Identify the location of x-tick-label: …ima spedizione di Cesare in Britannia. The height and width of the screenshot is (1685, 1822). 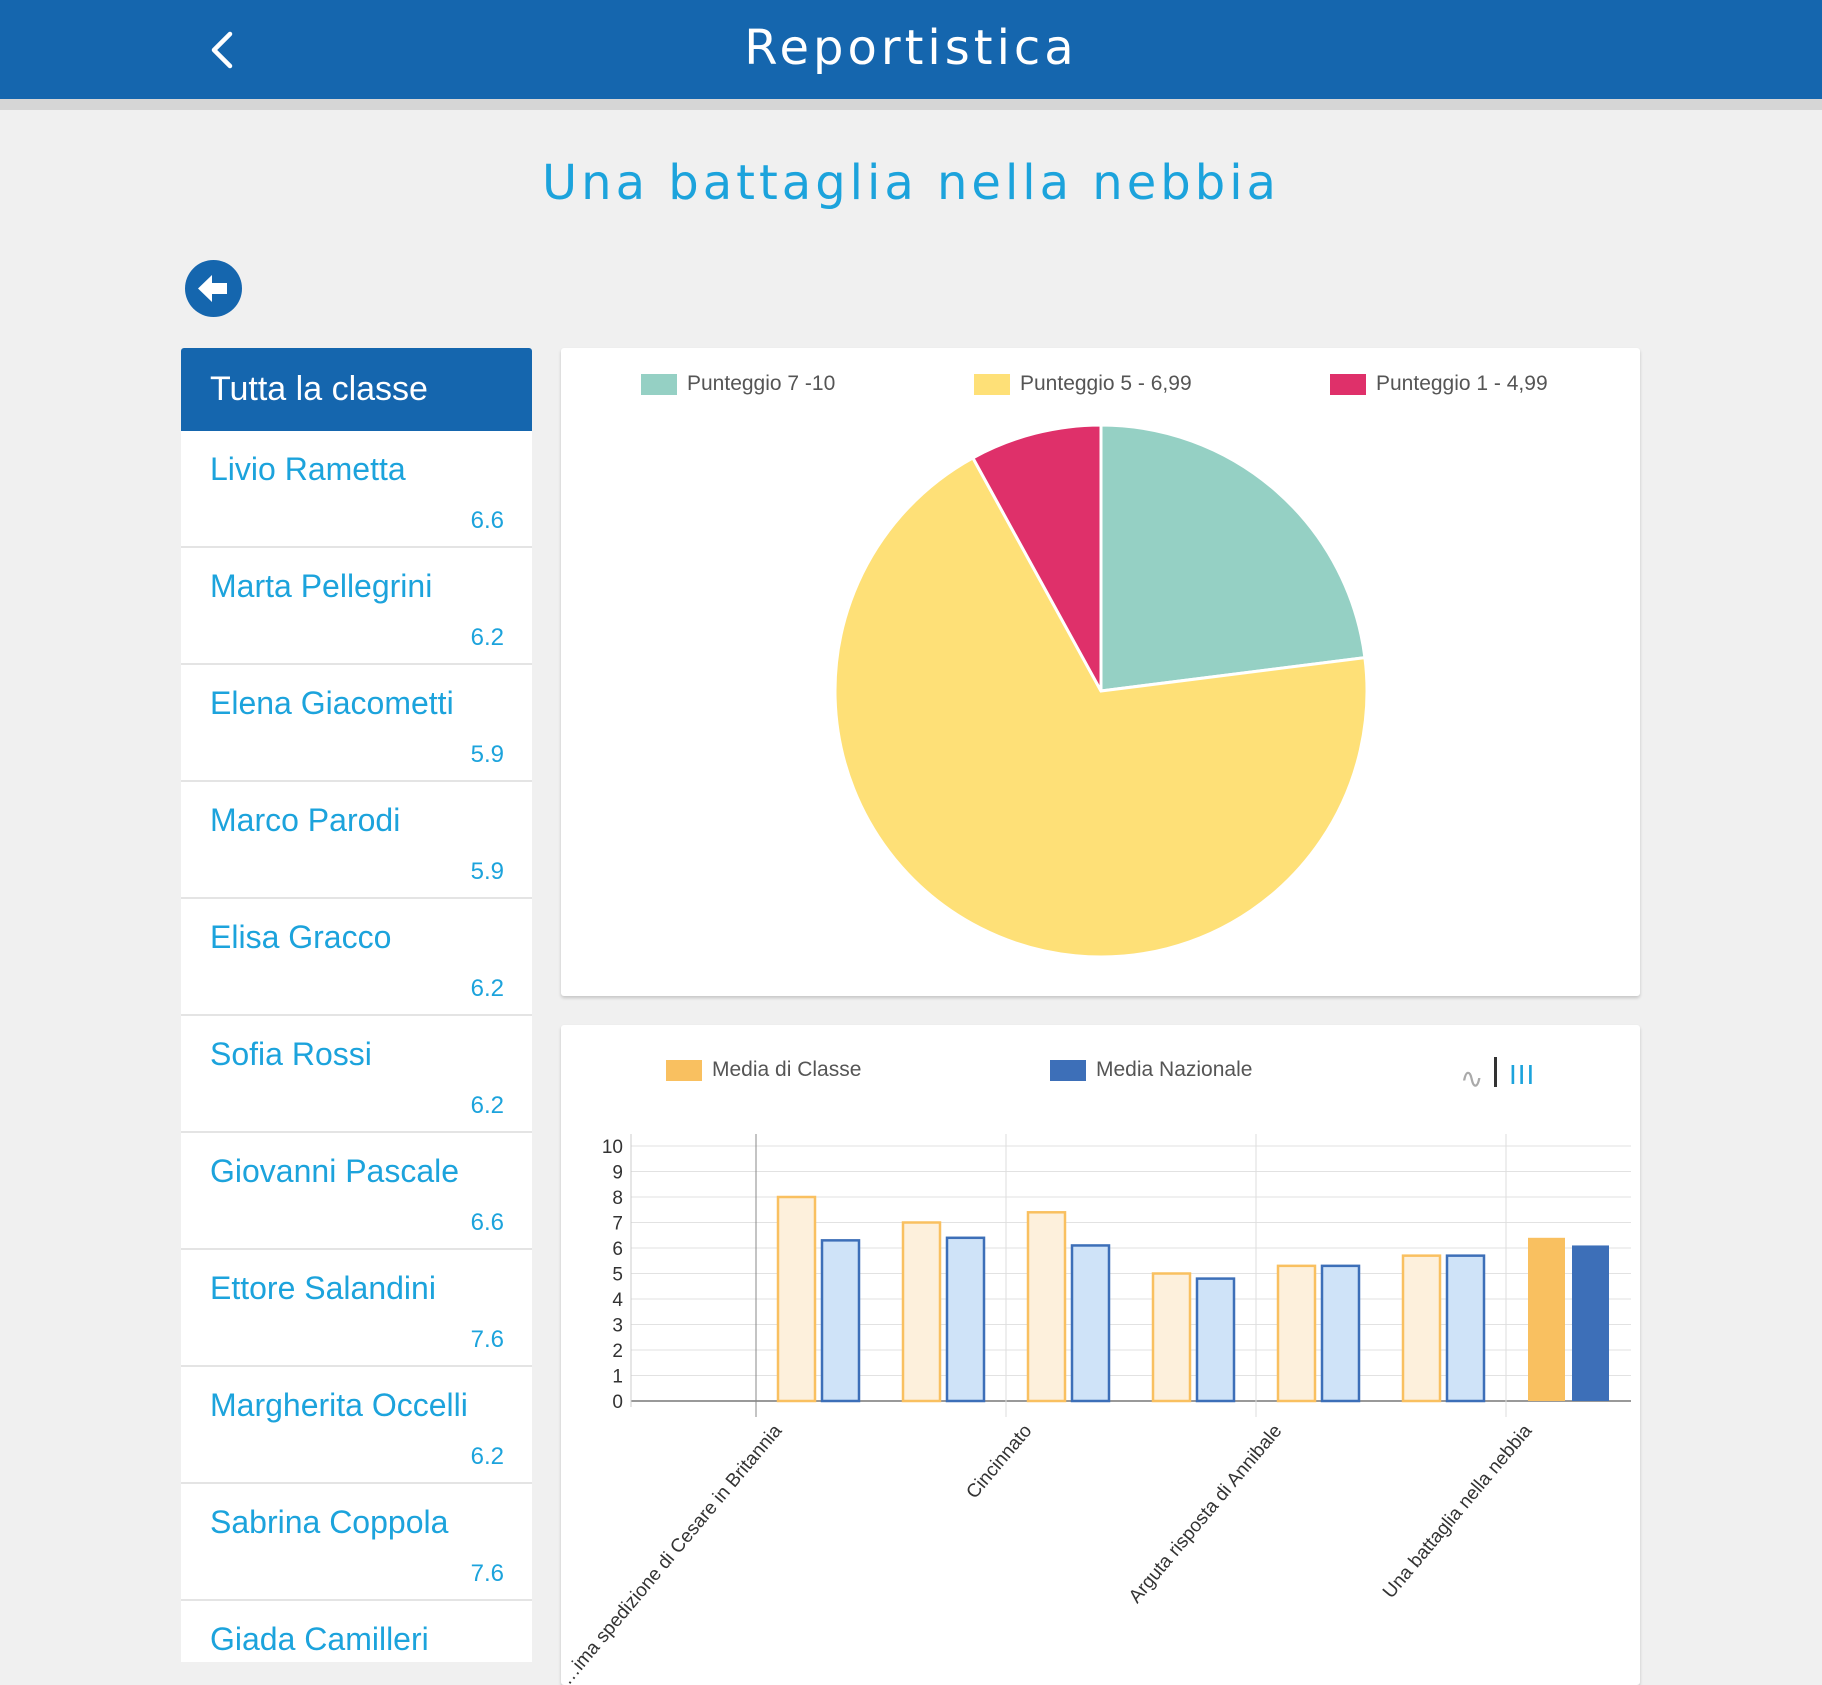
(674, 1552).